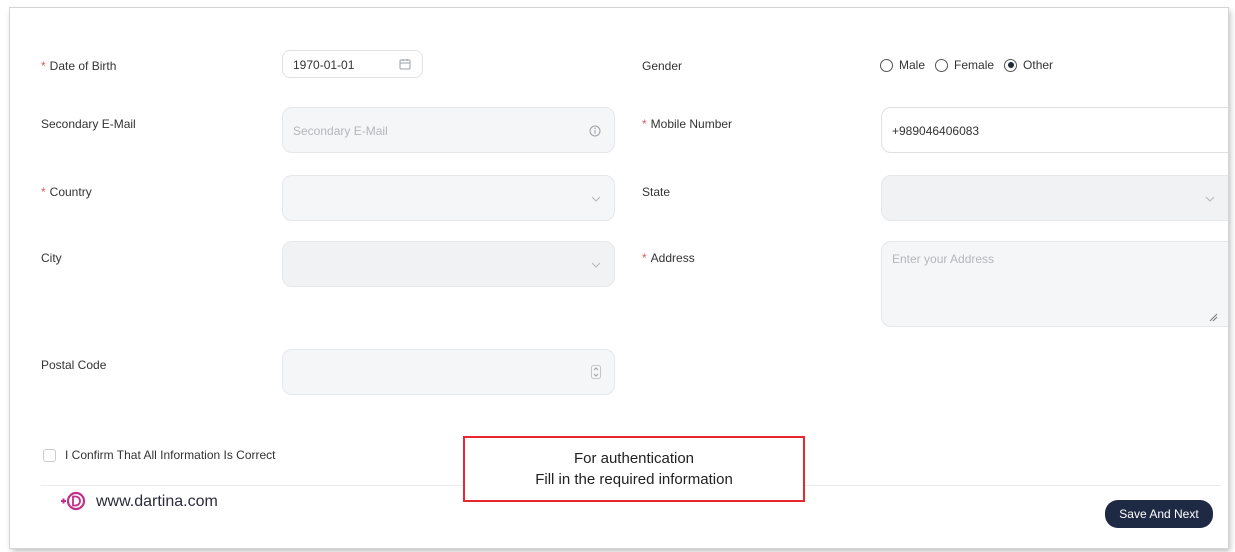 Image resolution: width=1235 pixels, height=552 pixels. Describe the element at coordinates (668, 258) in the screenshot. I see `address-label: * Address` at that location.